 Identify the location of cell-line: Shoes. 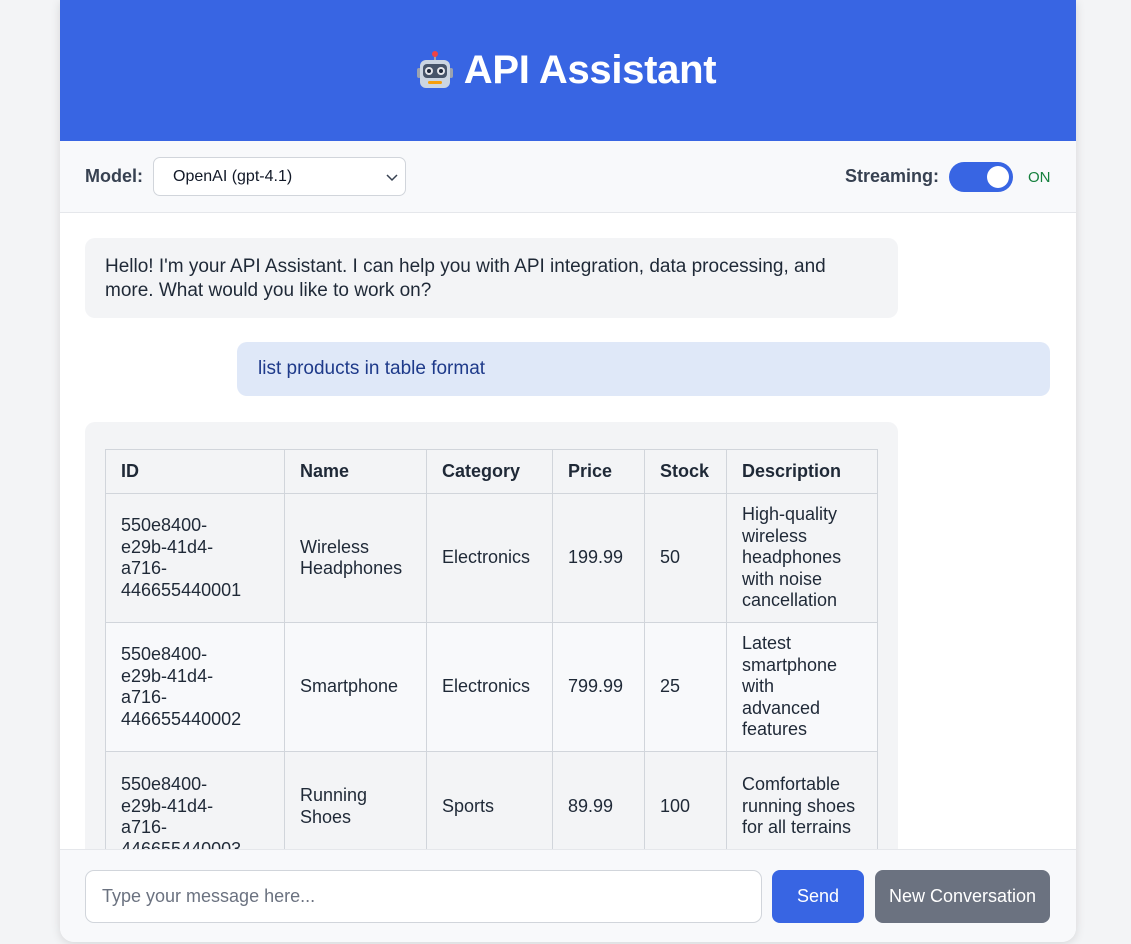
(326, 816).